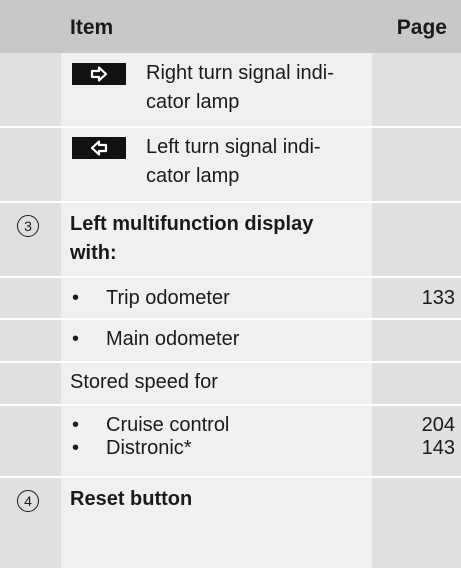 The image size is (461, 568). What do you see at coordinates (421, 27) in the screenshot?
I see `header-page-label: Page` at bounding box center [421, 27].